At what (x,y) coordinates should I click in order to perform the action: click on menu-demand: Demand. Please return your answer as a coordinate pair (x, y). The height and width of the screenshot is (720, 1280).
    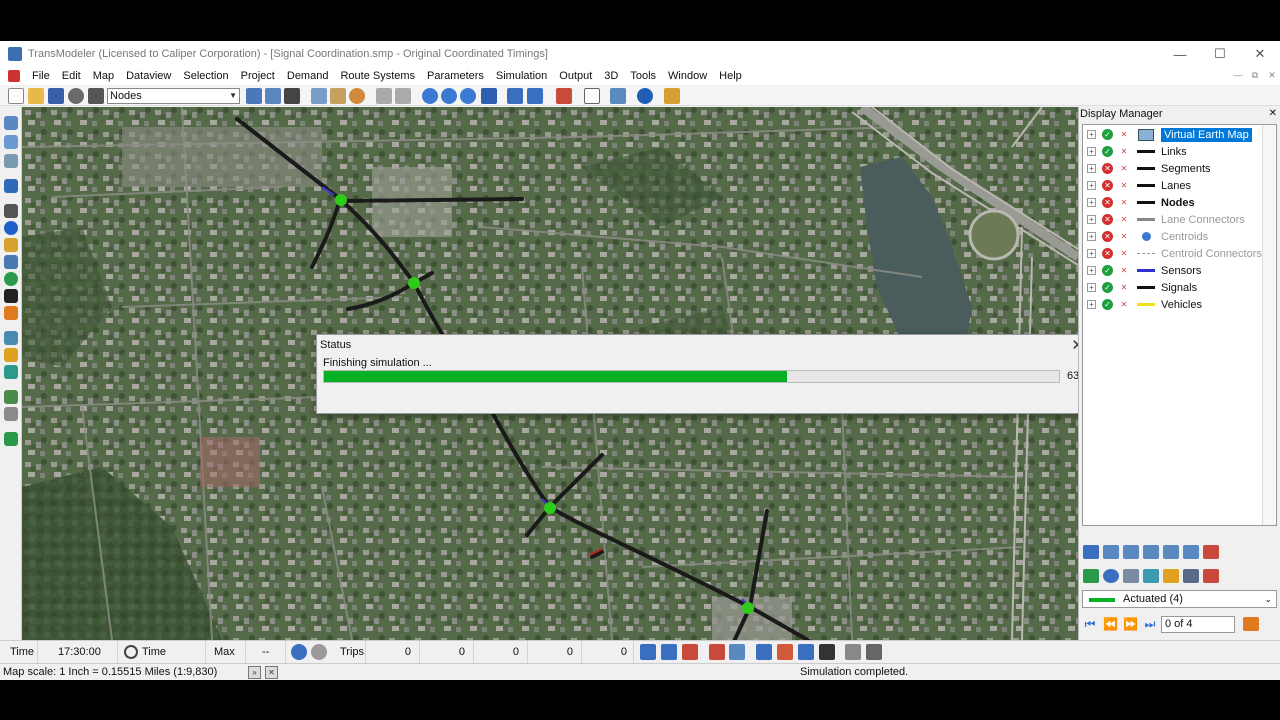
    Looking at the image, I should click on (308, 76).